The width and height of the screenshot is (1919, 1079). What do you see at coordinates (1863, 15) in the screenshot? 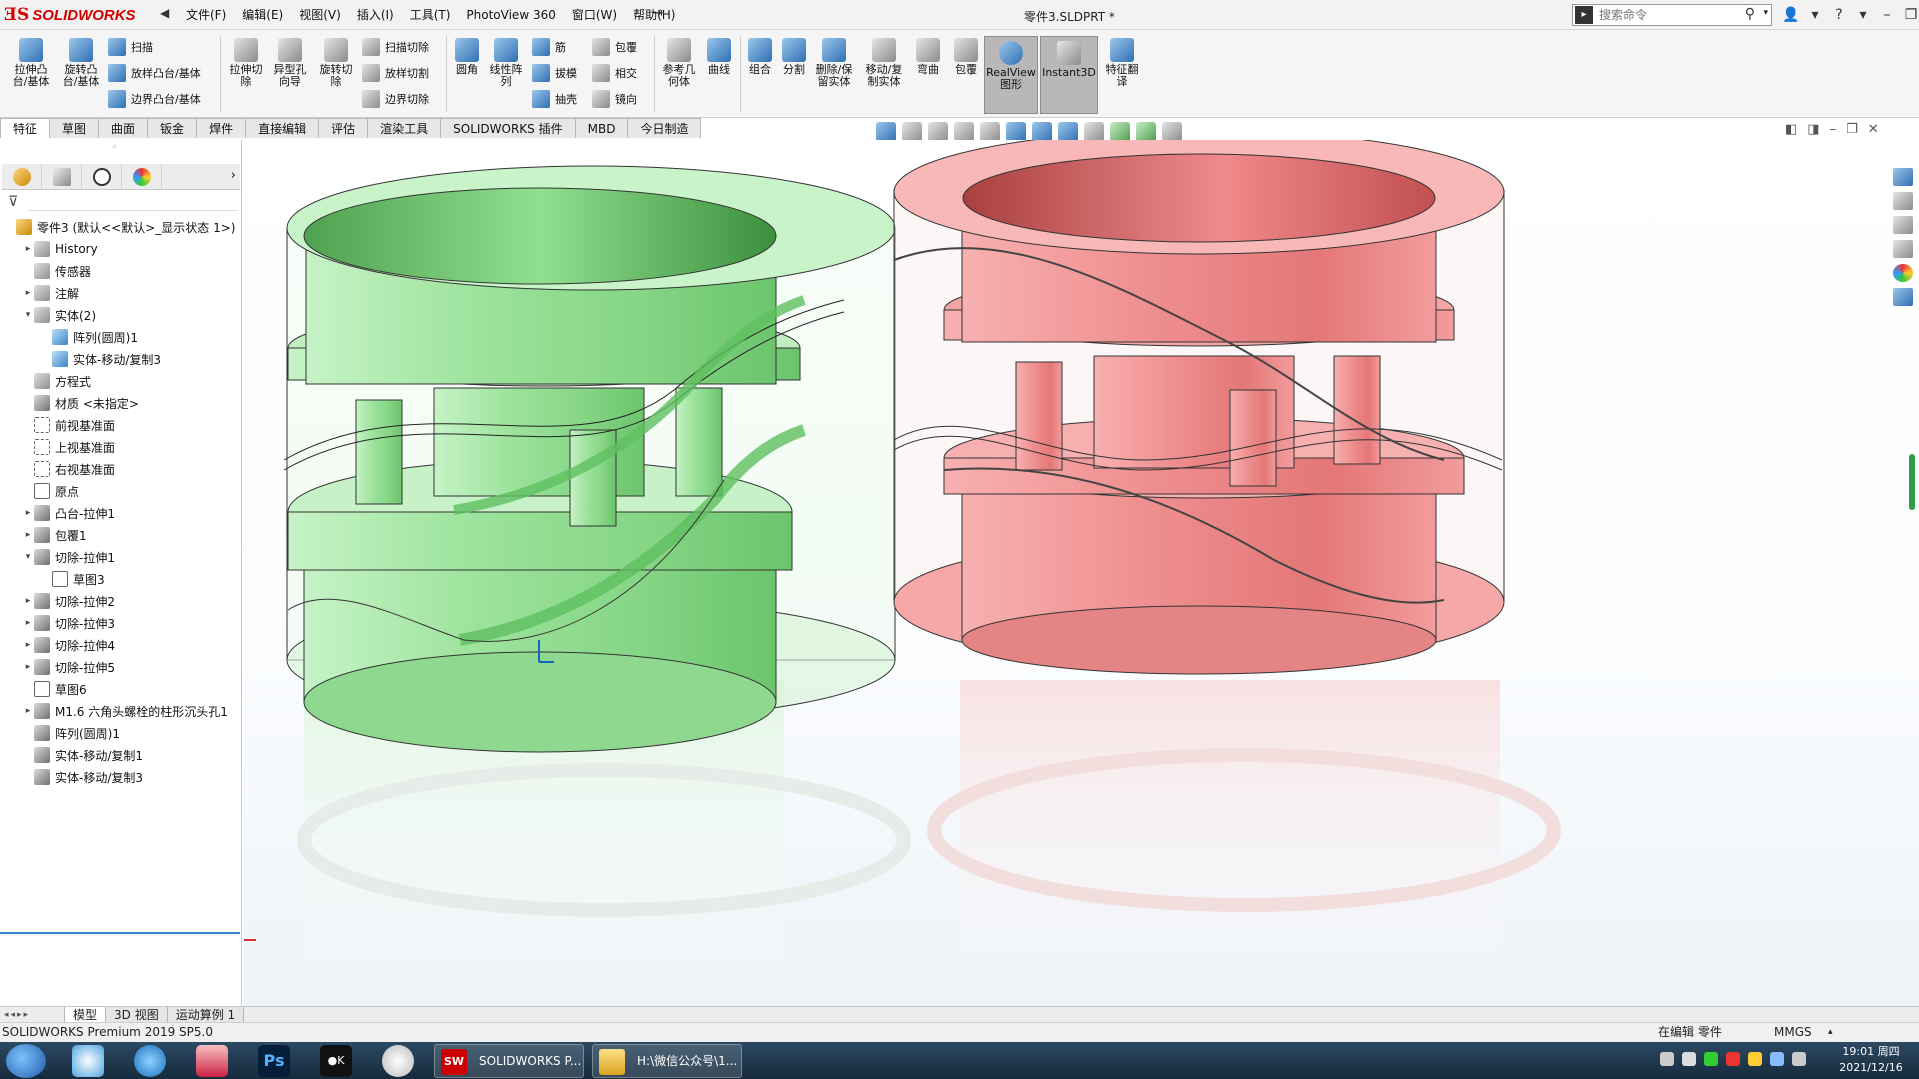
I see `help-dropdown-icon: ▾` at bounding box center [1863, 15].